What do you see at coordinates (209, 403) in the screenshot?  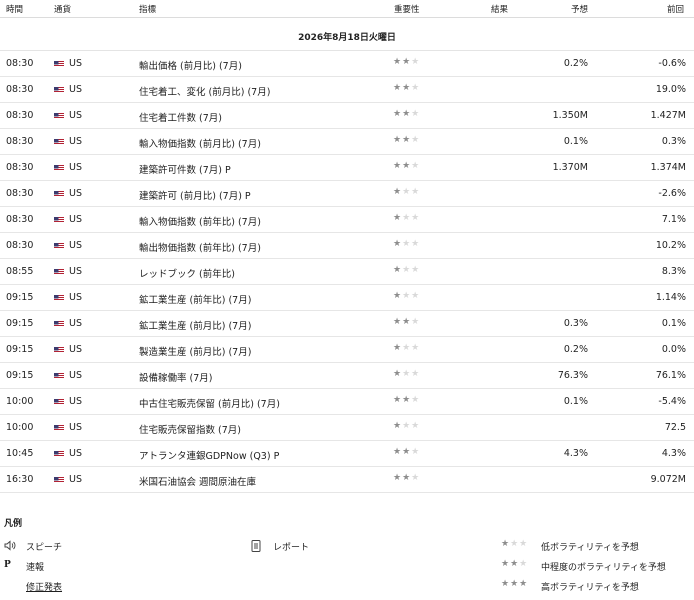 I see `event-indicator: 中古住宅販売保留 (前月比) (7月)` at bounding box center [209, 403].